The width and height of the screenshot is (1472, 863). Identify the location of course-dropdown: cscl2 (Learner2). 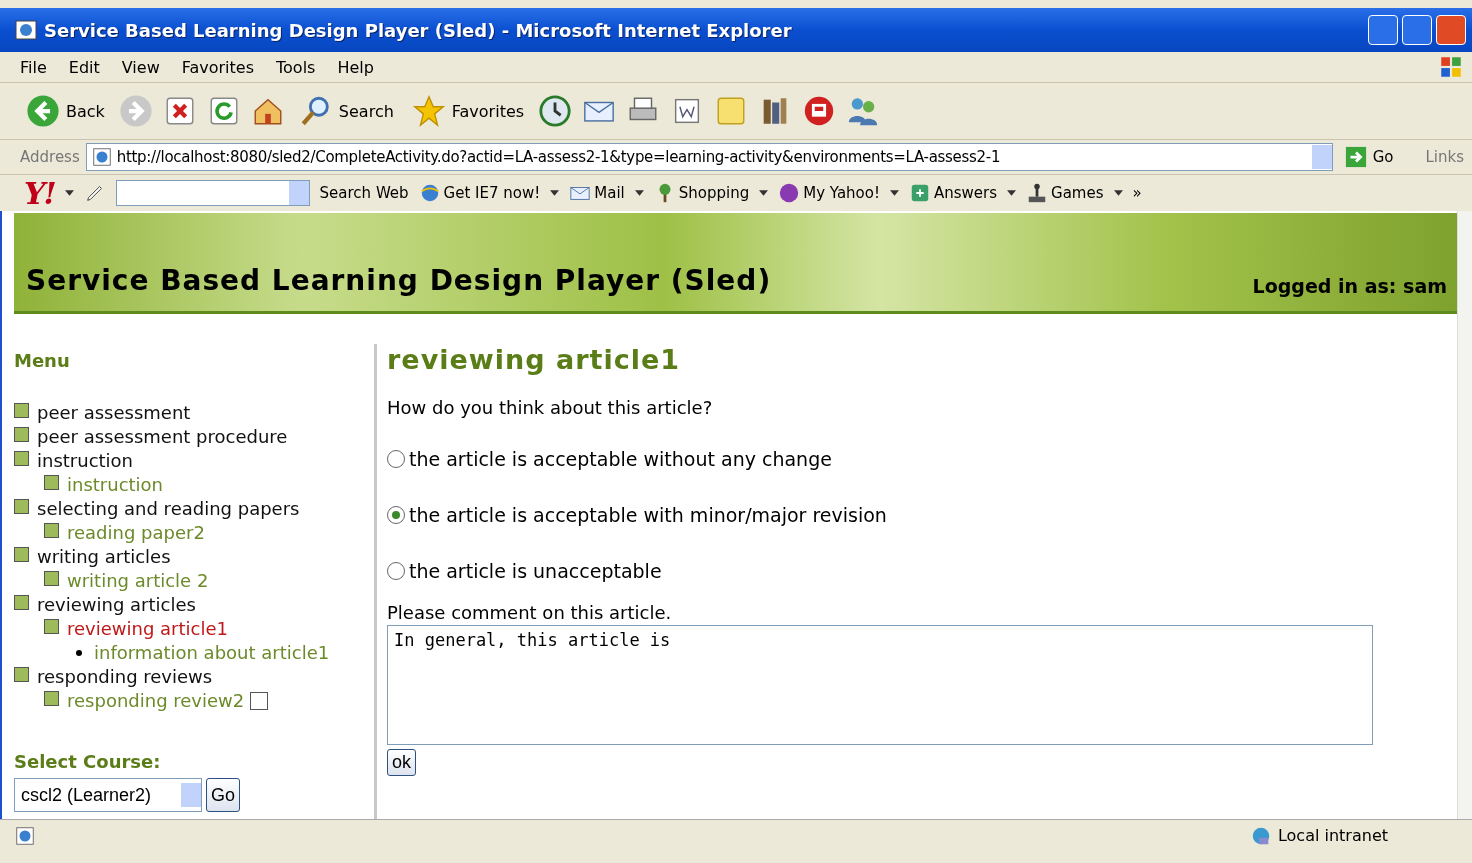
(108, 795).